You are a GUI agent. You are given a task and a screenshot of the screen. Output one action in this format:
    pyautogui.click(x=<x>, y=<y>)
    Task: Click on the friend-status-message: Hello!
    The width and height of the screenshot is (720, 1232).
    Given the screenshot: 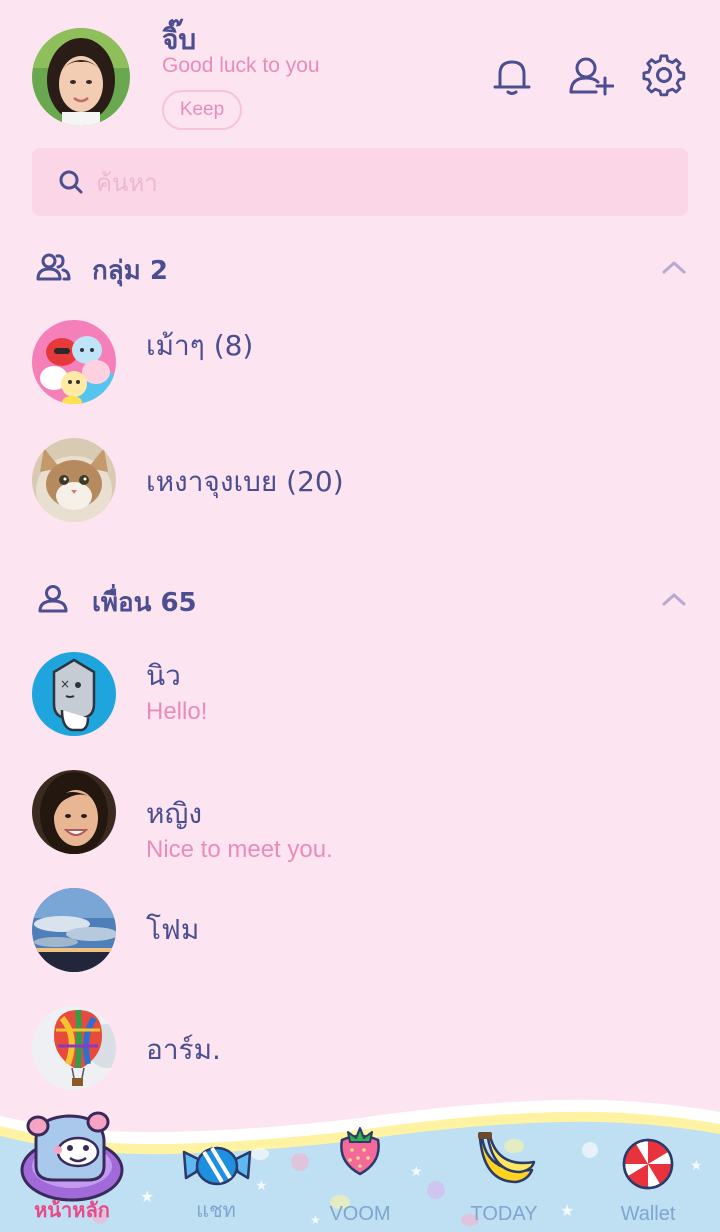 What is the action you would take?
    pyautogui.click(x=177, y=711)
    